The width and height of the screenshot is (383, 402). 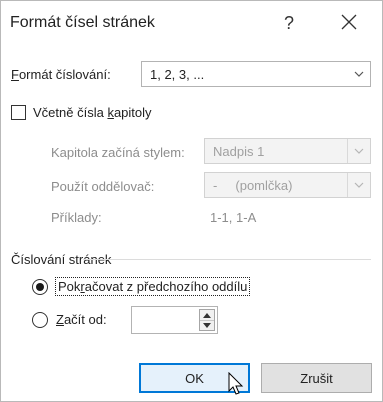 I want to click on cancel-button: Zrušit, so click(x=316, y=378).